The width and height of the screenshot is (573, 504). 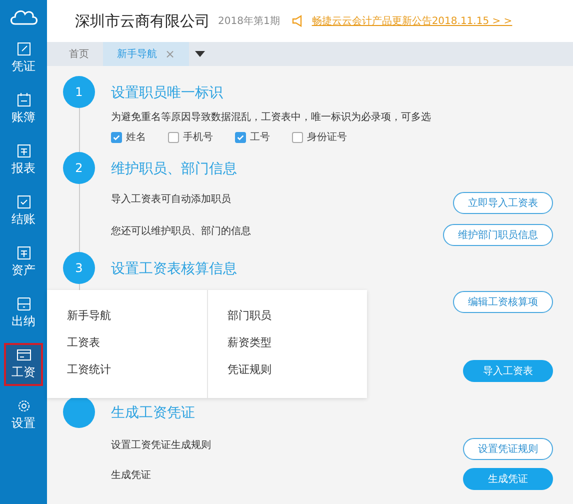 I want to click on action-button: 维护部门职员信息, so click(x=498, y=235).